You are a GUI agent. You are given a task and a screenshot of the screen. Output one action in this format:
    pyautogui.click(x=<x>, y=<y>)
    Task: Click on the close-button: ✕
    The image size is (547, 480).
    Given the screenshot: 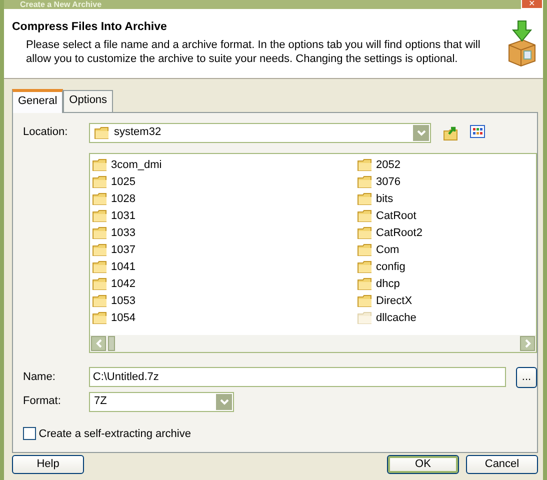 What is the action you would take?
    pyautogui.click(x=532, y=4)
    